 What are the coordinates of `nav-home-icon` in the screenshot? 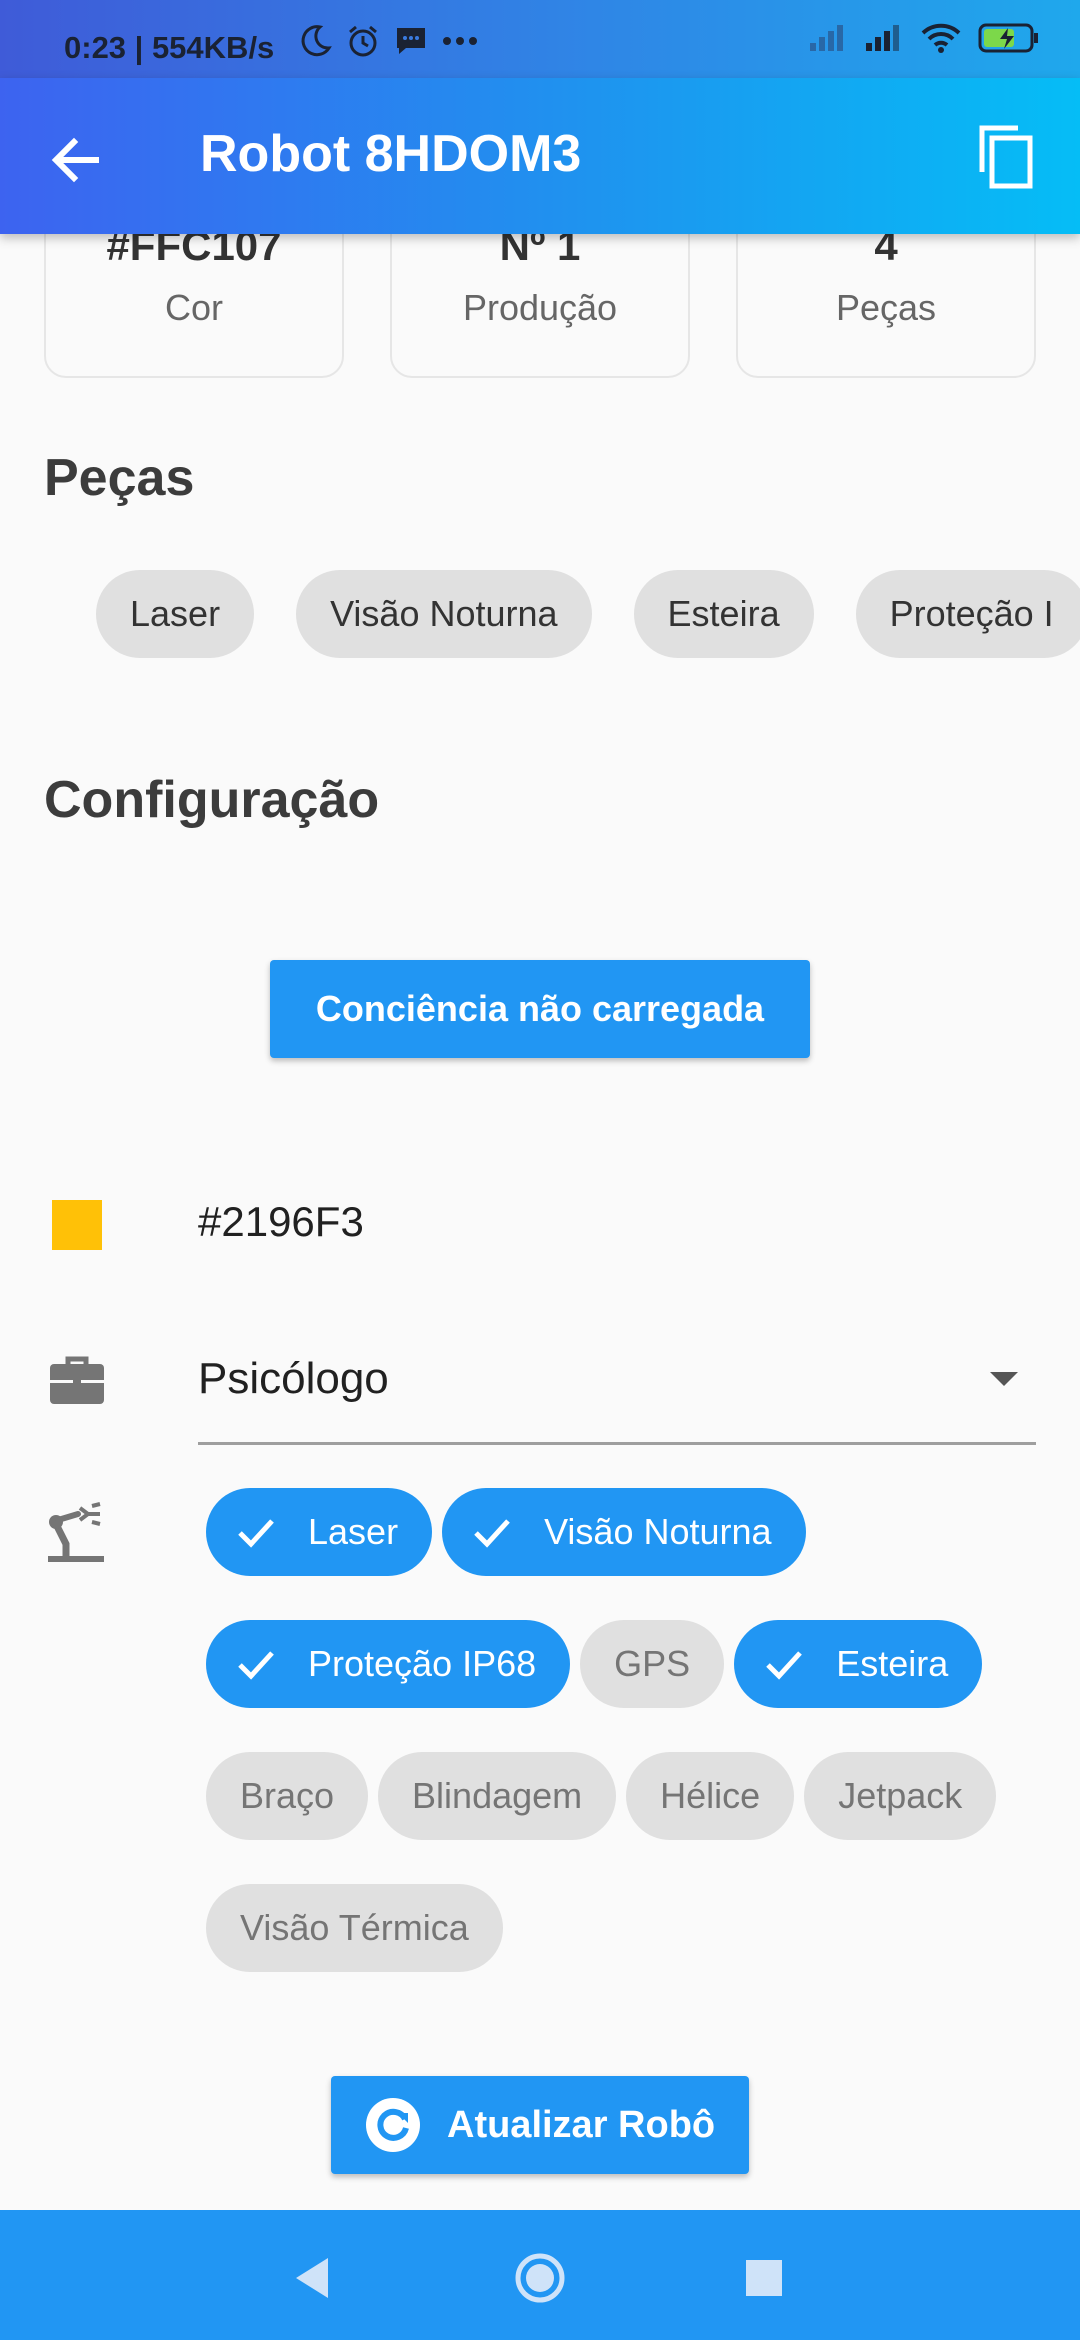 It's located at (540, 2278).